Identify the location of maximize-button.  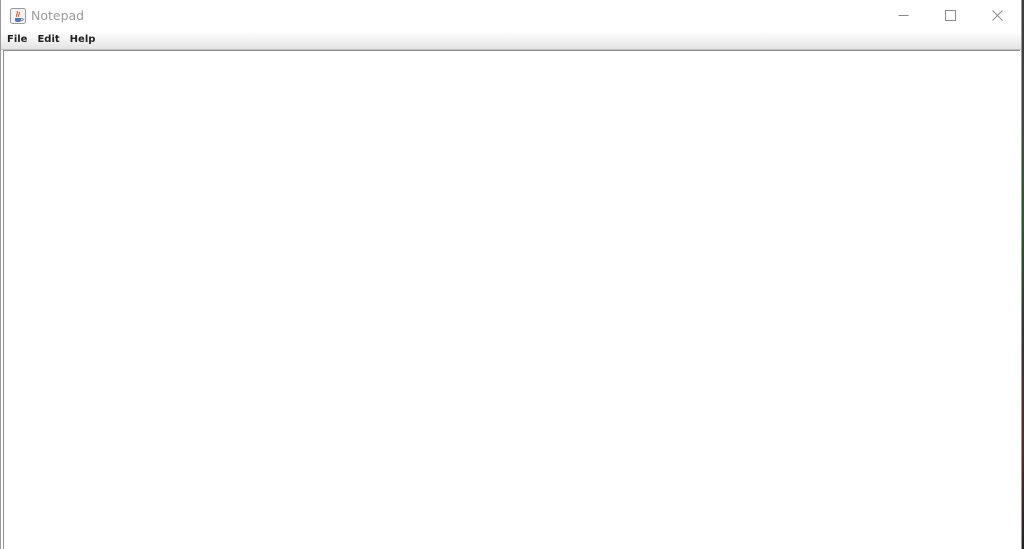
(950, 15).